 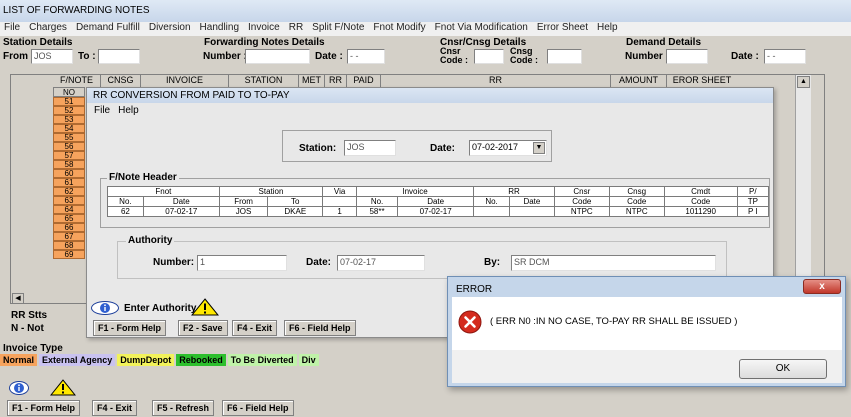 I want to click on fwd-date-input: - -, so click(x=366, y=56).